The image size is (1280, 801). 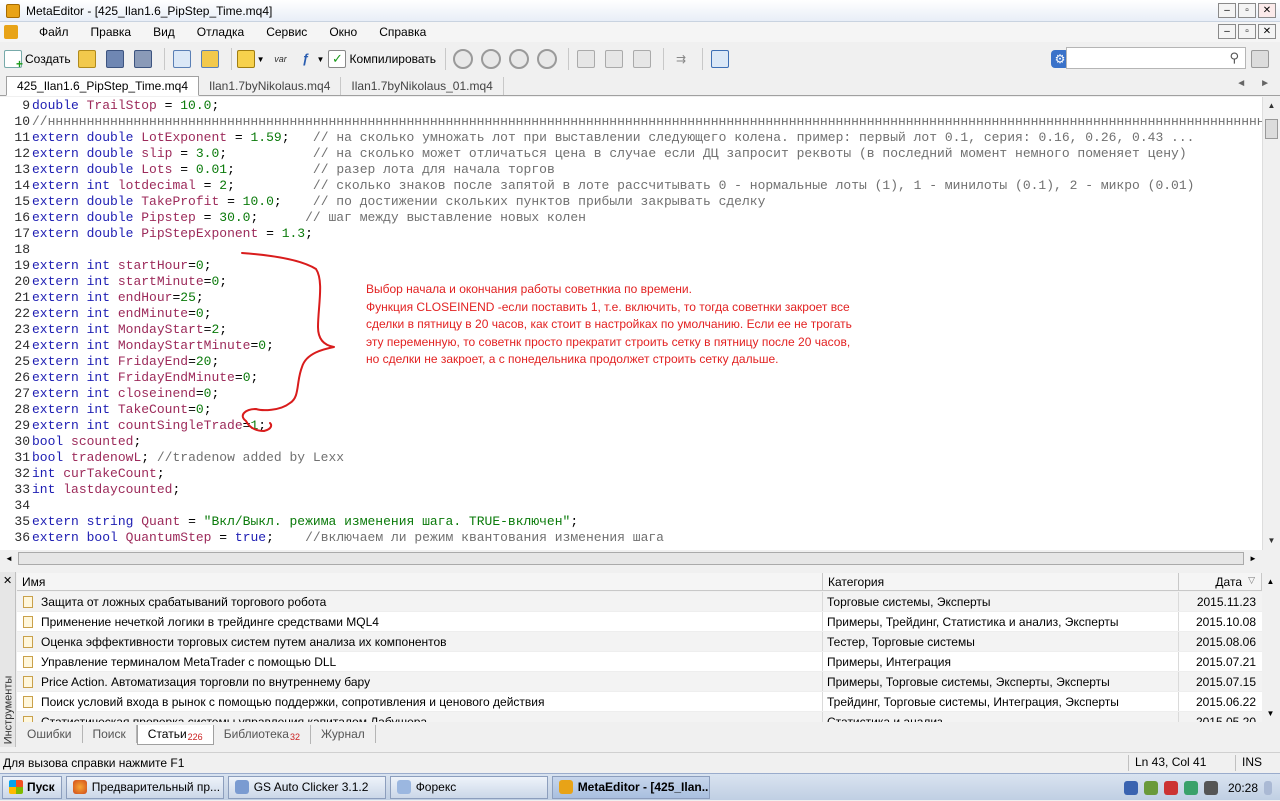 I want to click on sync-icon, so click(x=1190, y=787).